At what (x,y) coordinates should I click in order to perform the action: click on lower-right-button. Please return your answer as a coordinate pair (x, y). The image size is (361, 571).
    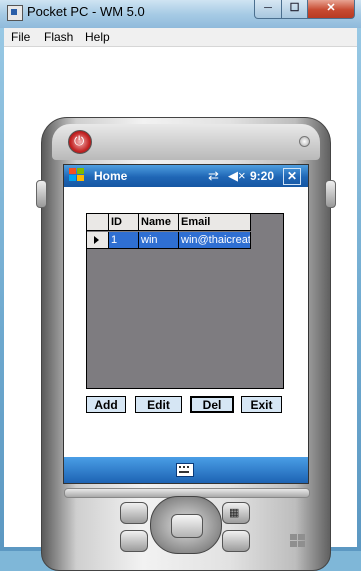
    Looking at the image, I should click on (236, 541).